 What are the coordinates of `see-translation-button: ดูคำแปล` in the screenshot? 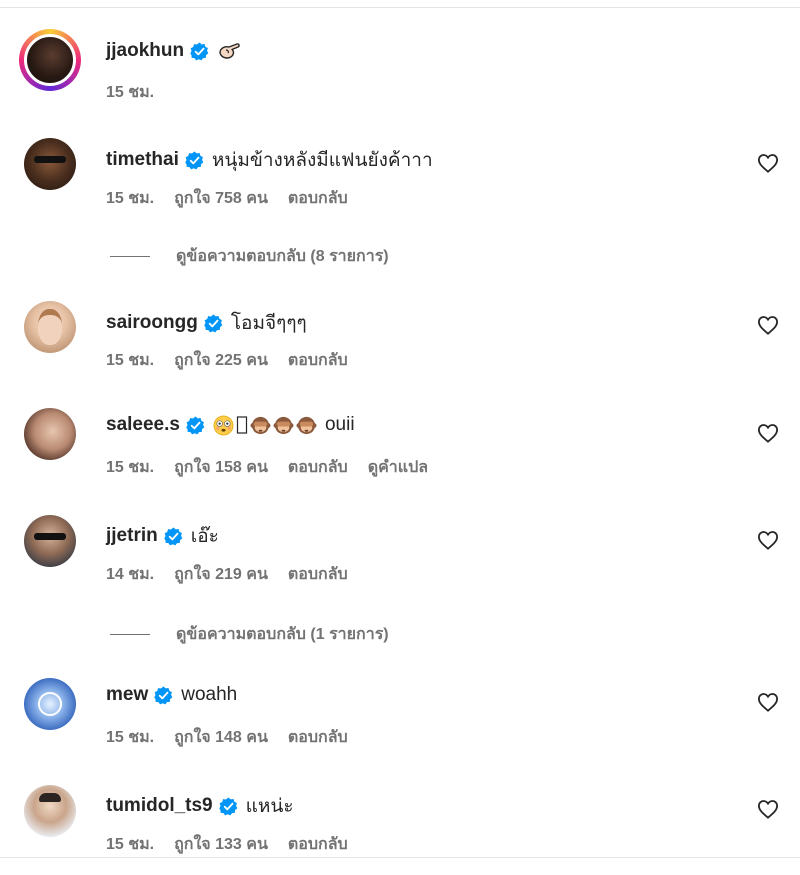 It's located at (398, 467).